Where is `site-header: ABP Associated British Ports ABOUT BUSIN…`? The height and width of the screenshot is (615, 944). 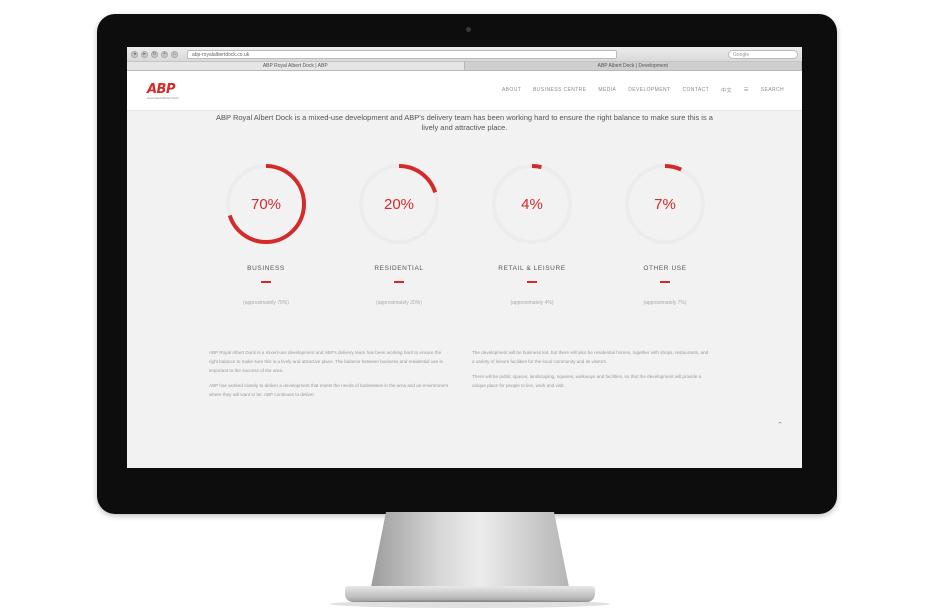
site-header: ABP Associated British Ports ABOUT BUSIN… is located at coordinates (464, 91).